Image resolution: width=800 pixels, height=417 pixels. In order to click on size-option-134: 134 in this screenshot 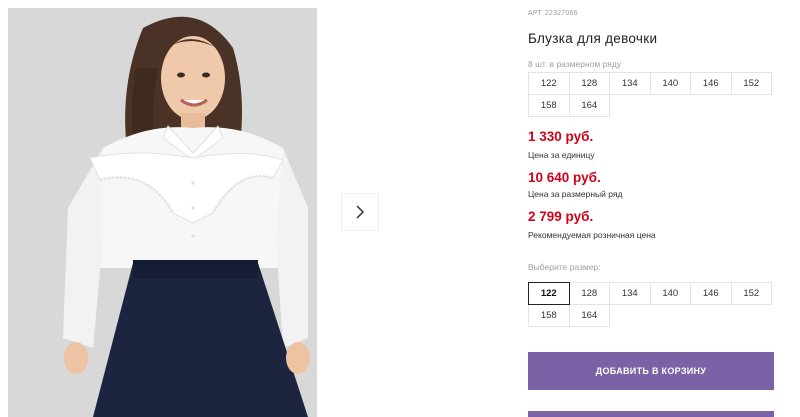, I will do `click(630, 293)`.